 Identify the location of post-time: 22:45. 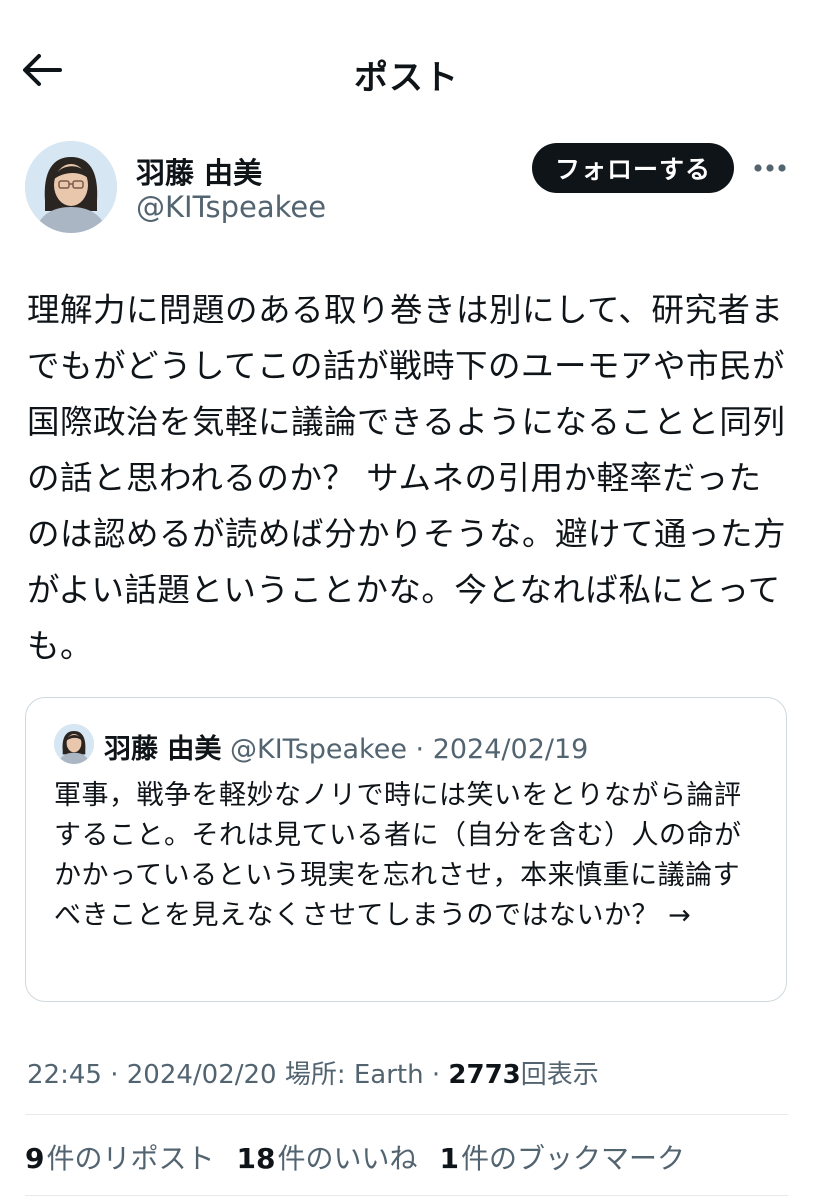
(64, 1075).